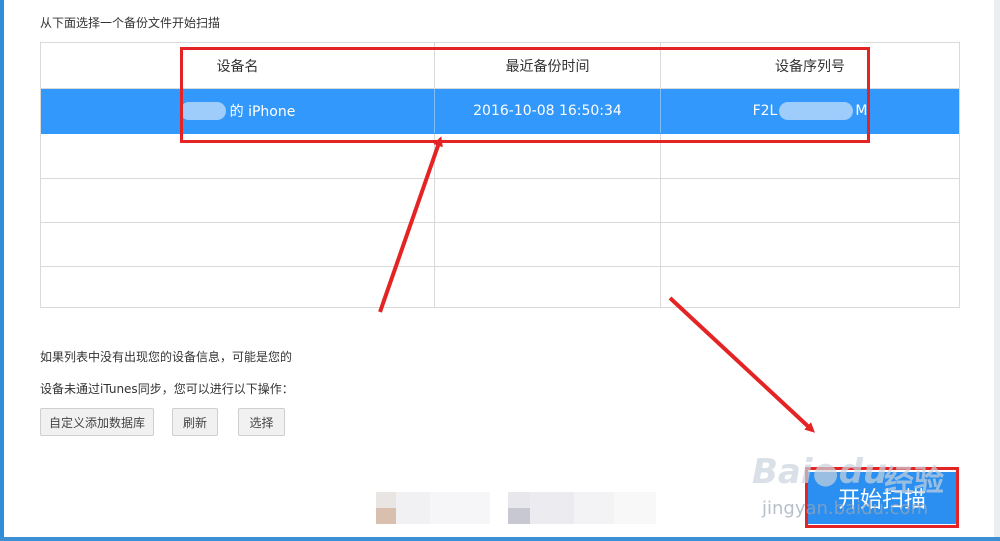 The height and width of the screenshot is (541, 1000). I want to click on window-left-edge, so click(2, 270).